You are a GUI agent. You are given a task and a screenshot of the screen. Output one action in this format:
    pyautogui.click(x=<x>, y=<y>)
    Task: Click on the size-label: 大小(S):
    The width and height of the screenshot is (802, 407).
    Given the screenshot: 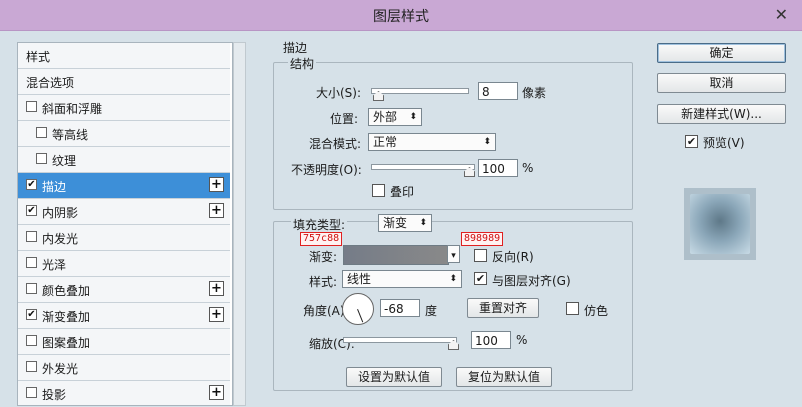 What is the action you would take?
    pyautogui.click(x=339, y=93)
    